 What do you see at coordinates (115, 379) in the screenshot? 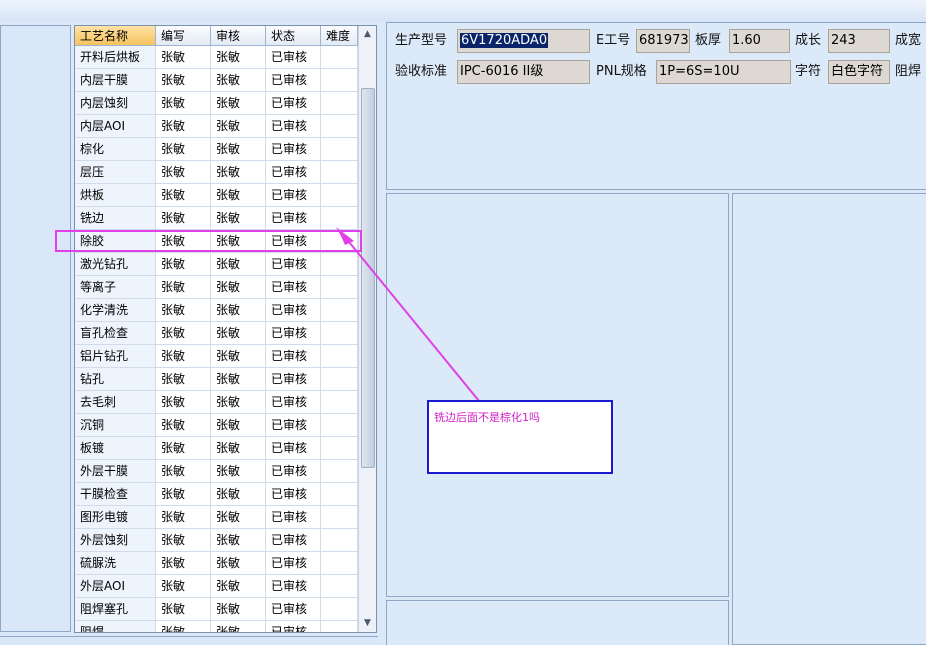
I see `cell-process: 钻孔` at bounding box center [115, 379].